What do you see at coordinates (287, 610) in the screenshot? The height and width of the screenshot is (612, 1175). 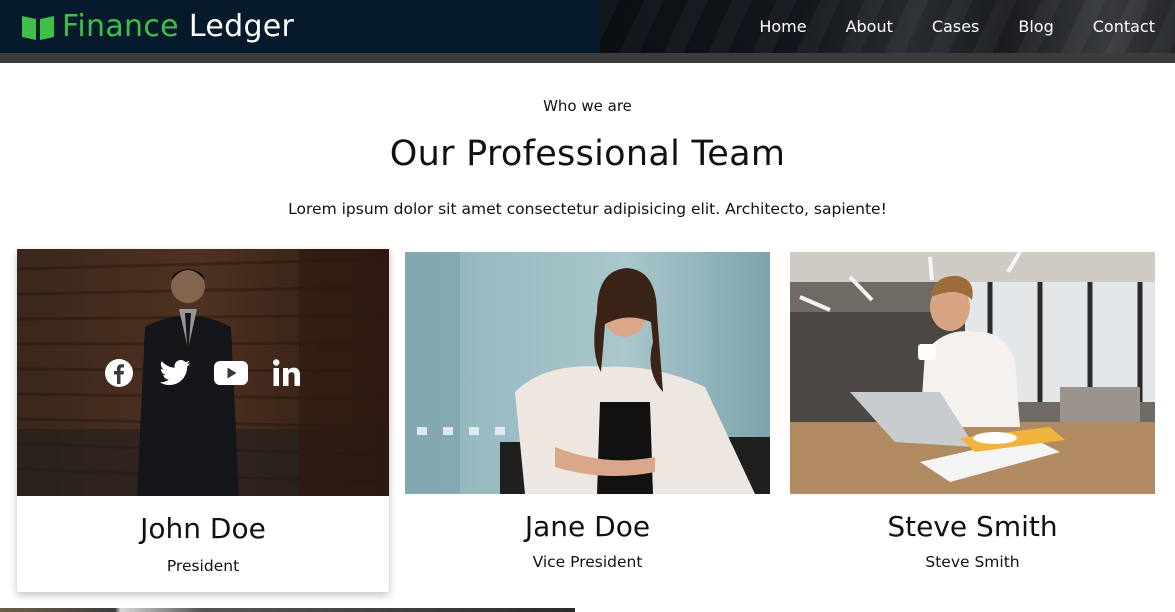 I see `next-row-photos-edge` at bounding box center [287, 610].